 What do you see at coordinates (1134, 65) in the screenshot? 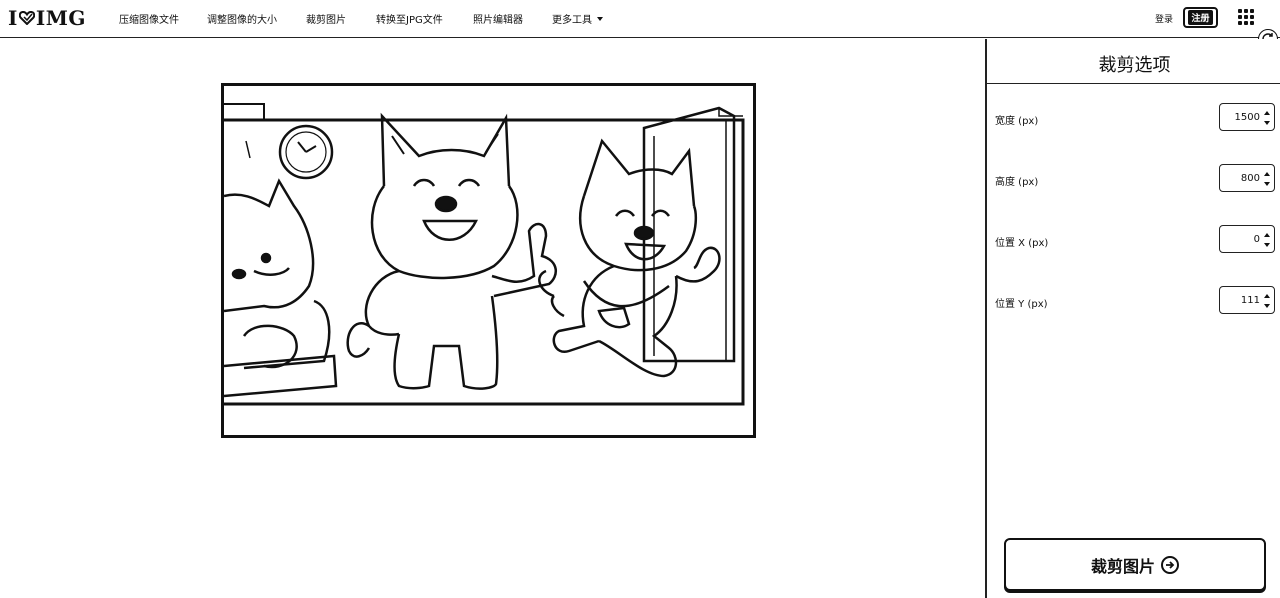
I see `panel-title: 裁剪选项` at bounding box center [1134, 65].